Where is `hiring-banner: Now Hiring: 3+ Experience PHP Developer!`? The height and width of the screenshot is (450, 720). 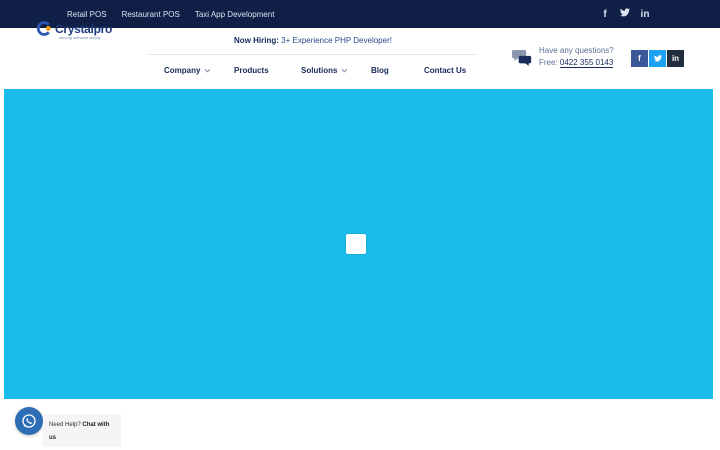 hiring-banner: Now Hiring: 3+ Experience PHP Developer! is located at coordinates (313, 40).